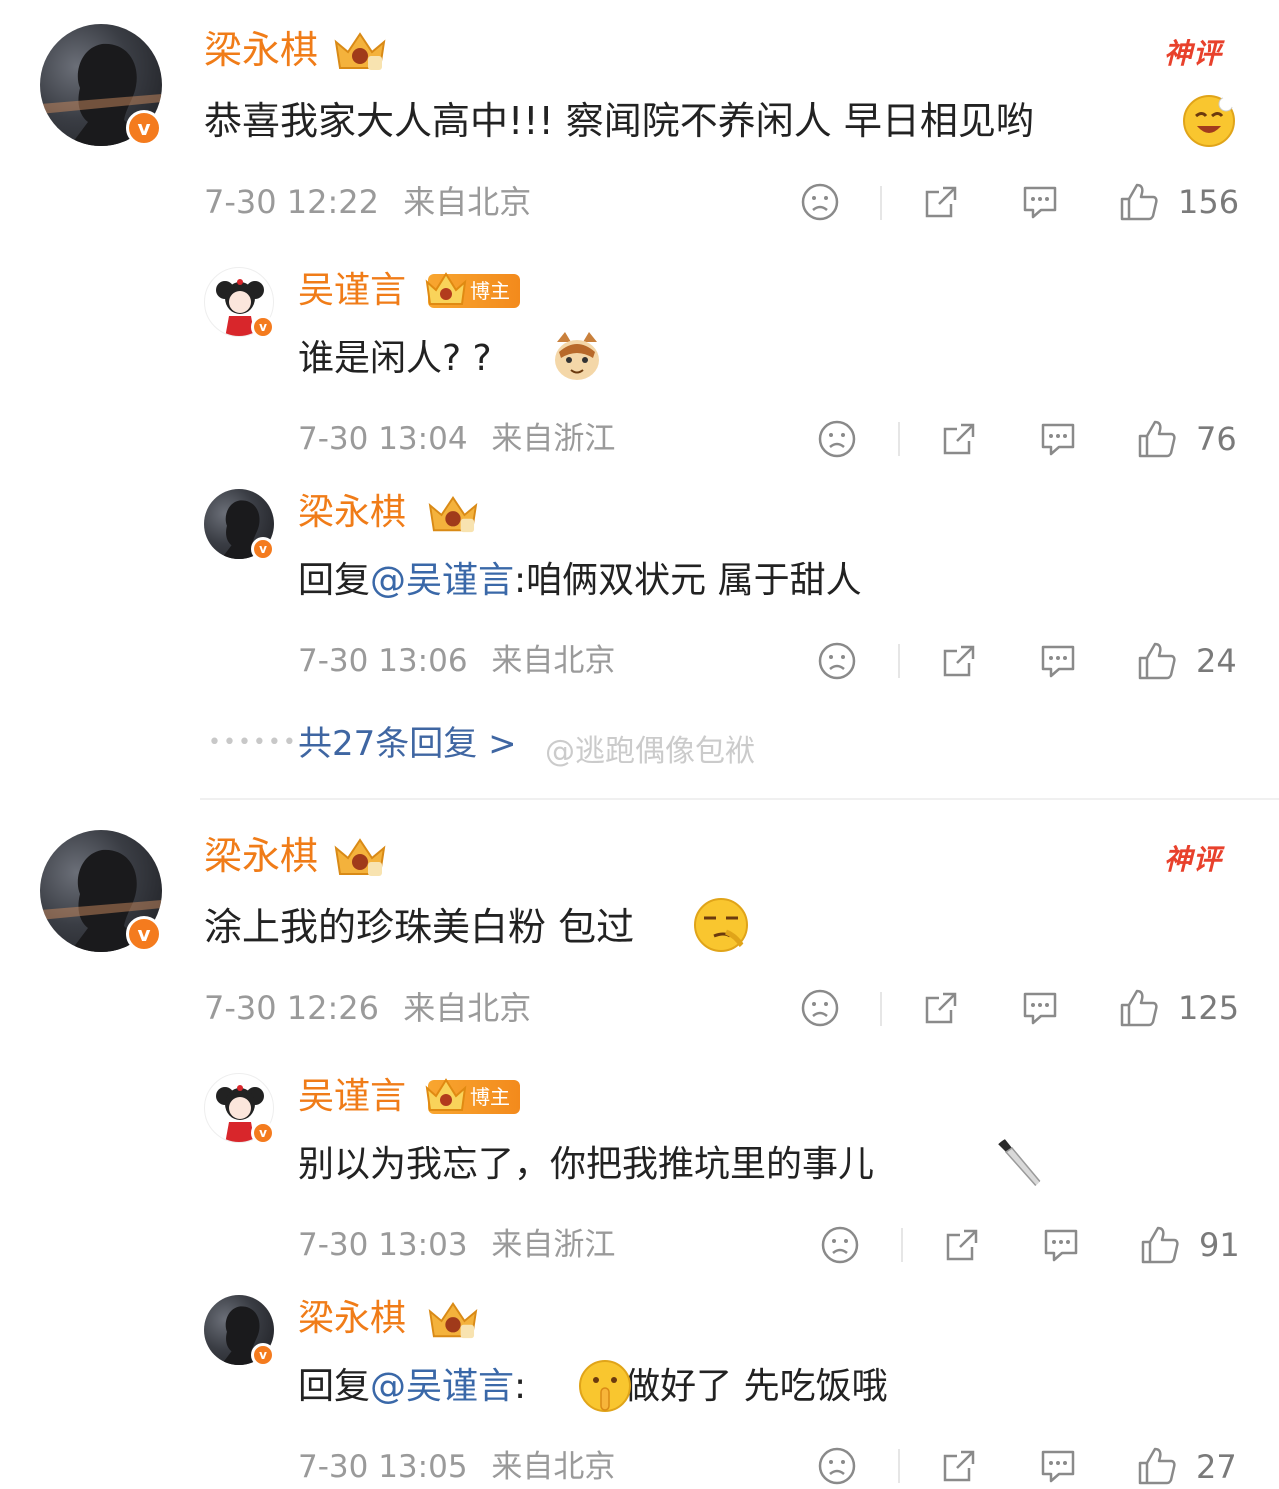  I want to click on more-replies-link: 共27条回复 >, so click(407, 744).